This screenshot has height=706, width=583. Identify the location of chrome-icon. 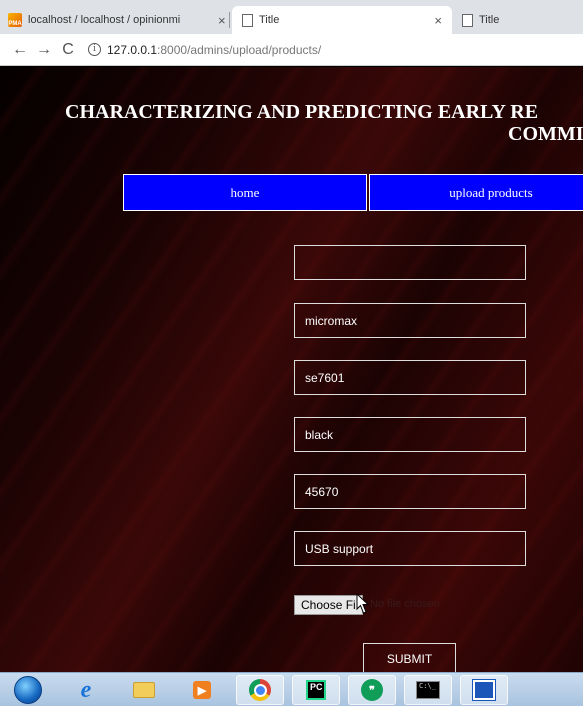
(260, 690).